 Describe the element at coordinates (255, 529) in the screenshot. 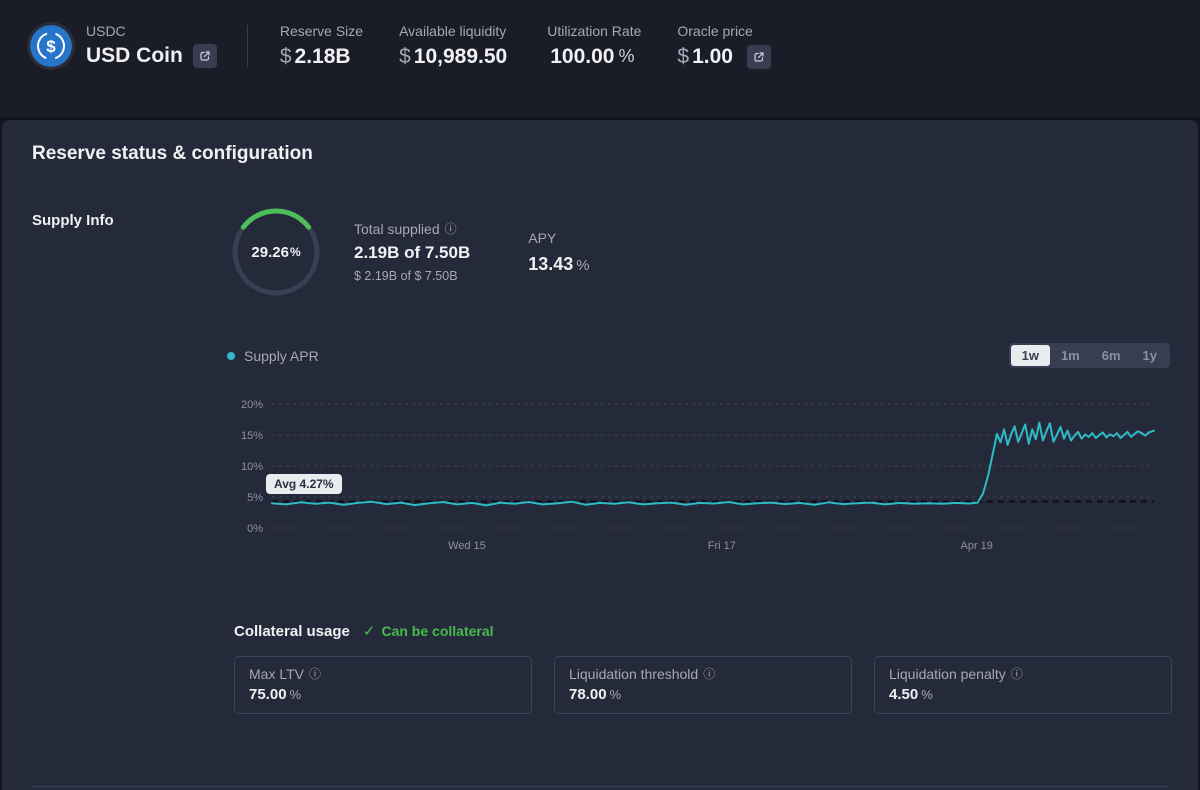

I see `svg-text: 0%` at that location.